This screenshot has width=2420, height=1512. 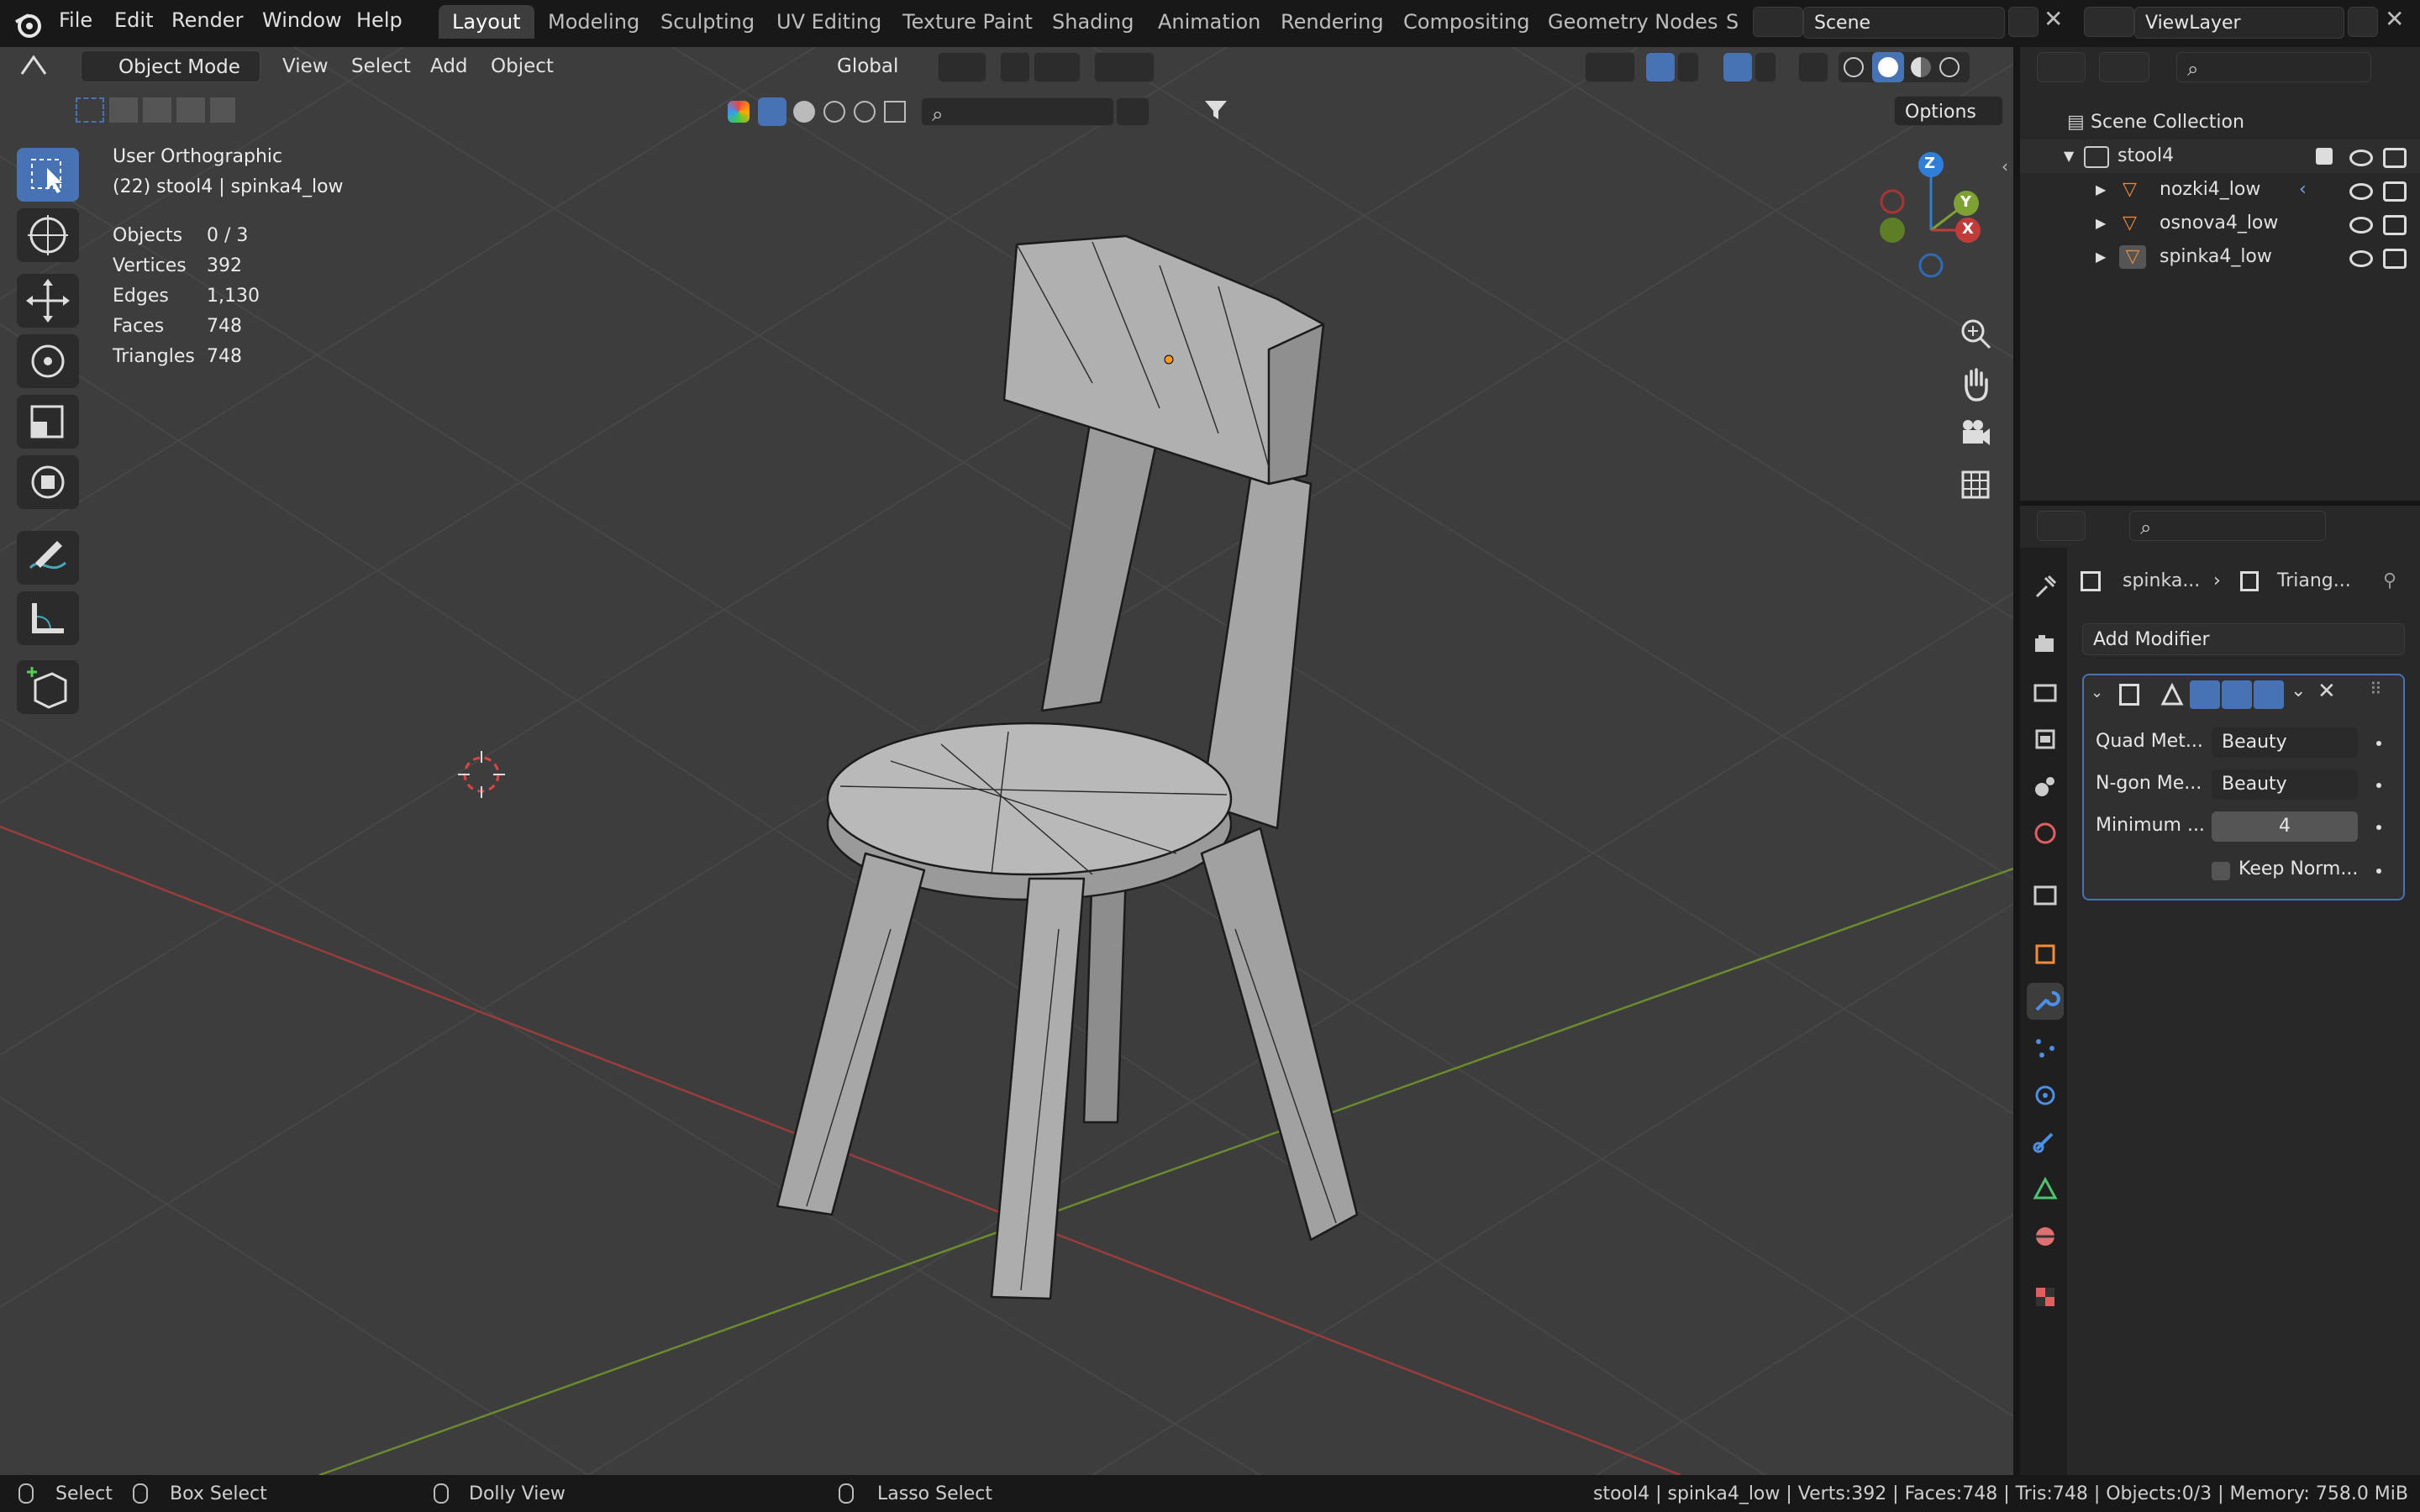 What do you see at coordinates (2363, 22) in the screenshot?
I see `new-viewlayer-icon` at bounding box center [2363, 22].